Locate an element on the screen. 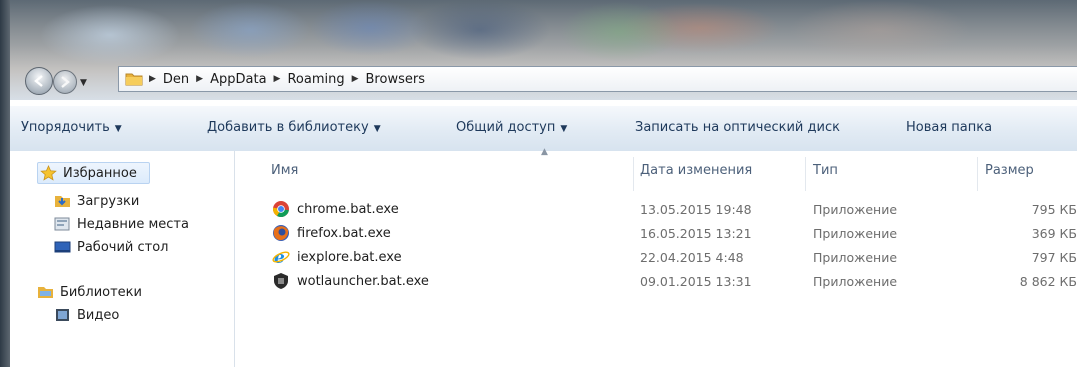 This screenshot has height=367, width=1077. forward-button is located at coordinates (65, 82).